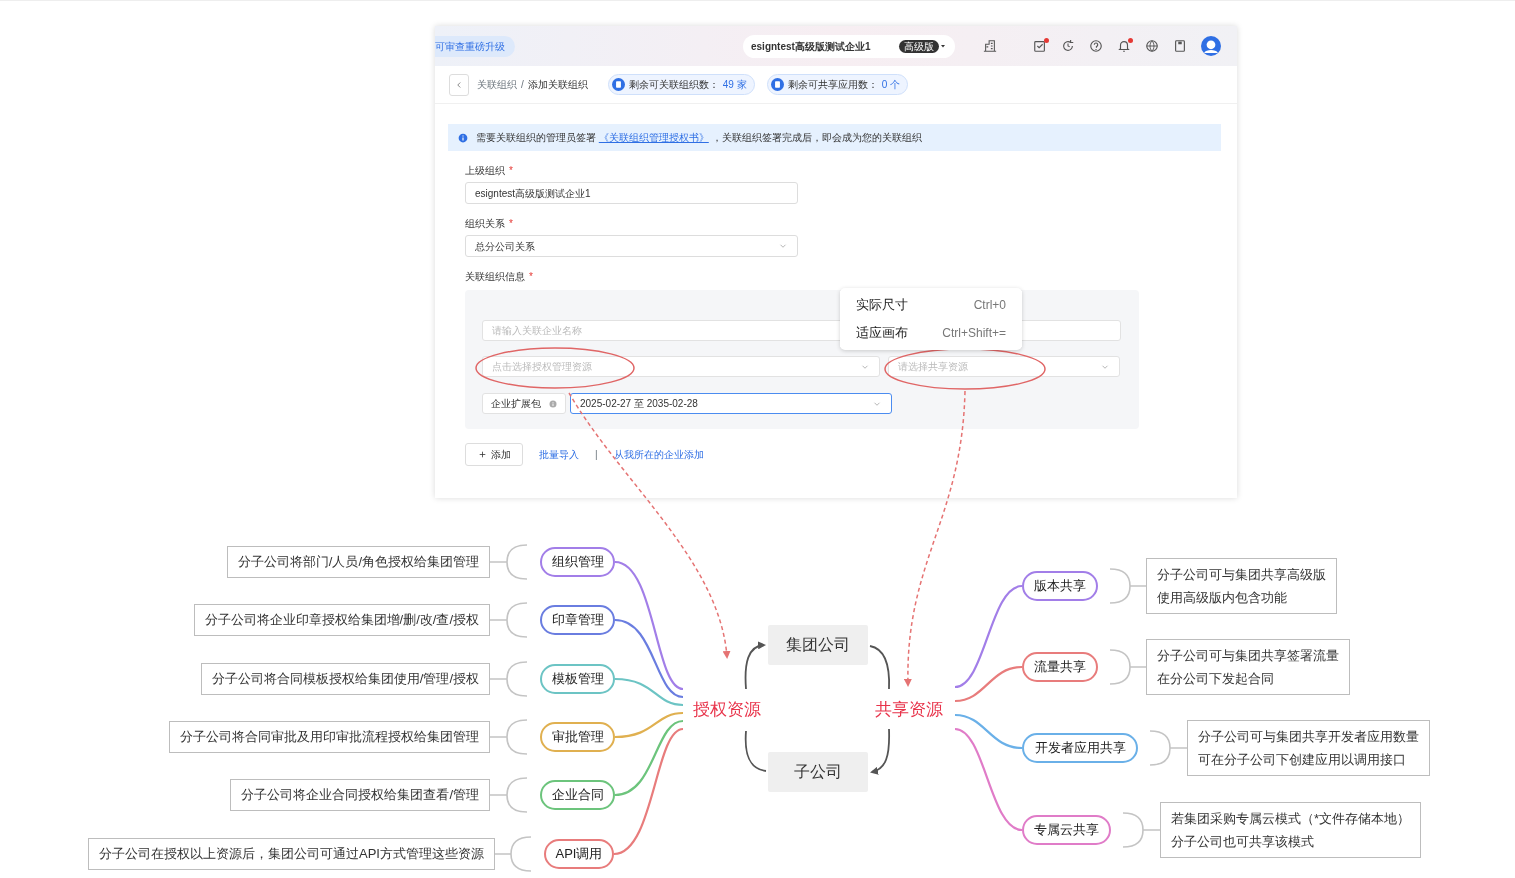  I want to click on field-label: 上级组织, so click(485, 171).